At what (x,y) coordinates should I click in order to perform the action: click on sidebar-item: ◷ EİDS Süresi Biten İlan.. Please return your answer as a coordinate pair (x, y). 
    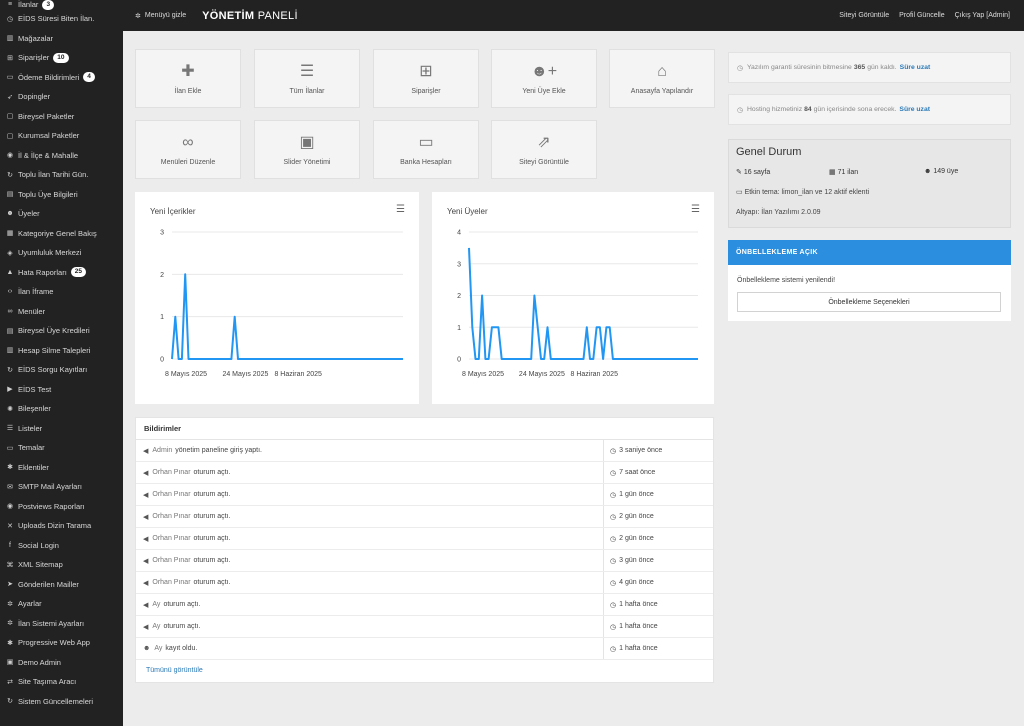
    Looking at the image, I should click on (61, 19).